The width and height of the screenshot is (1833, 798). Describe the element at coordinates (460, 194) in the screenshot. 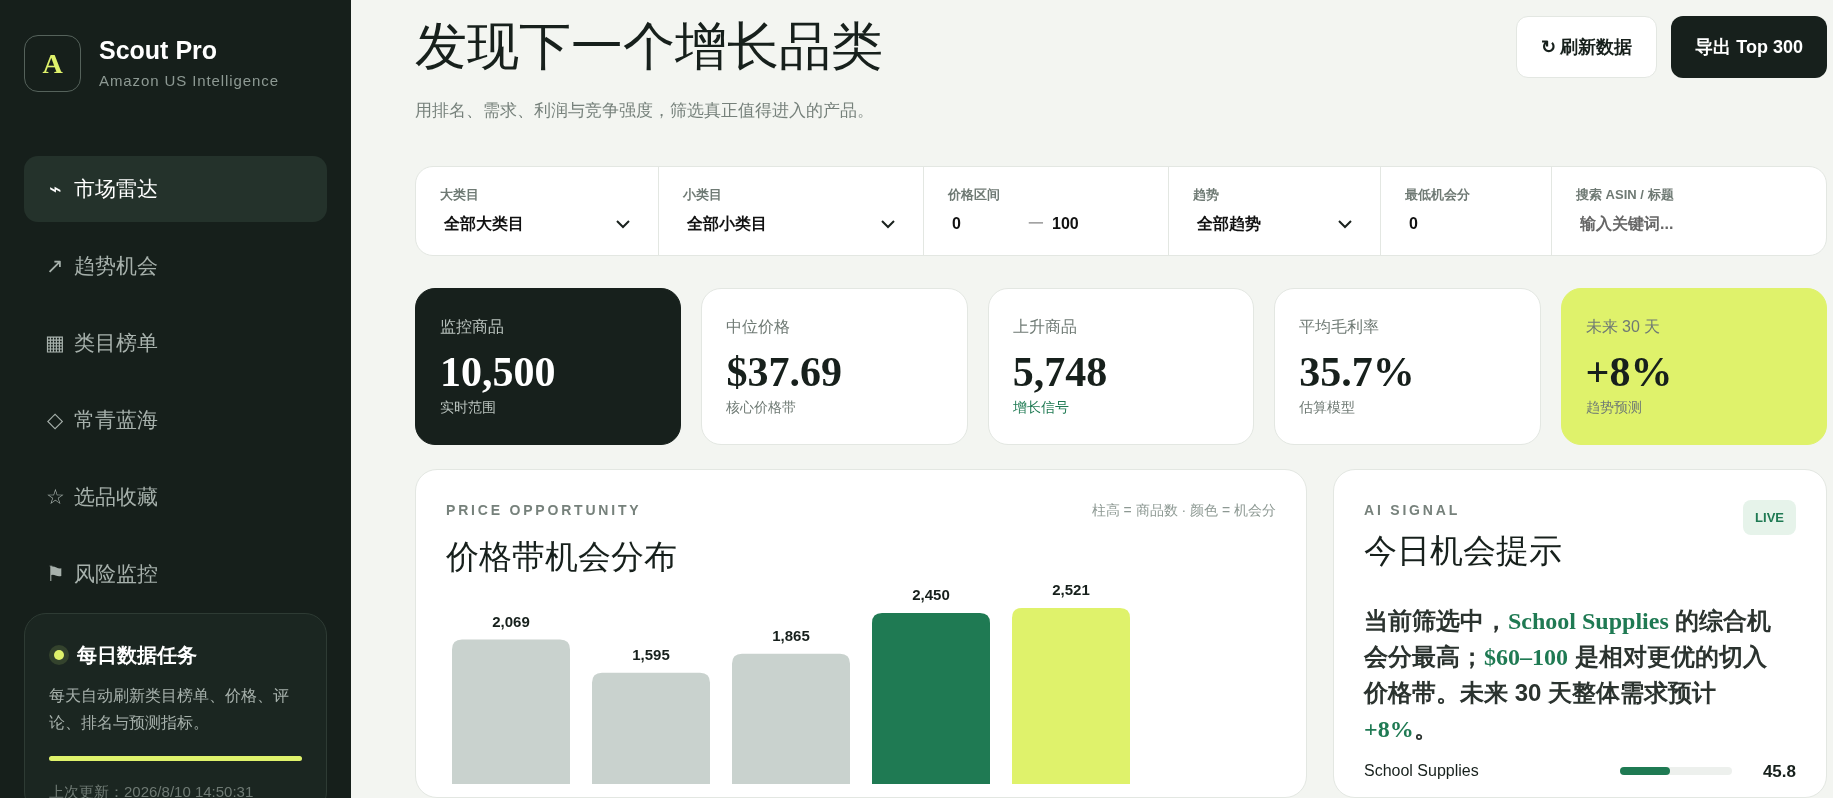

I see `filter-label: 大类目` at that location.